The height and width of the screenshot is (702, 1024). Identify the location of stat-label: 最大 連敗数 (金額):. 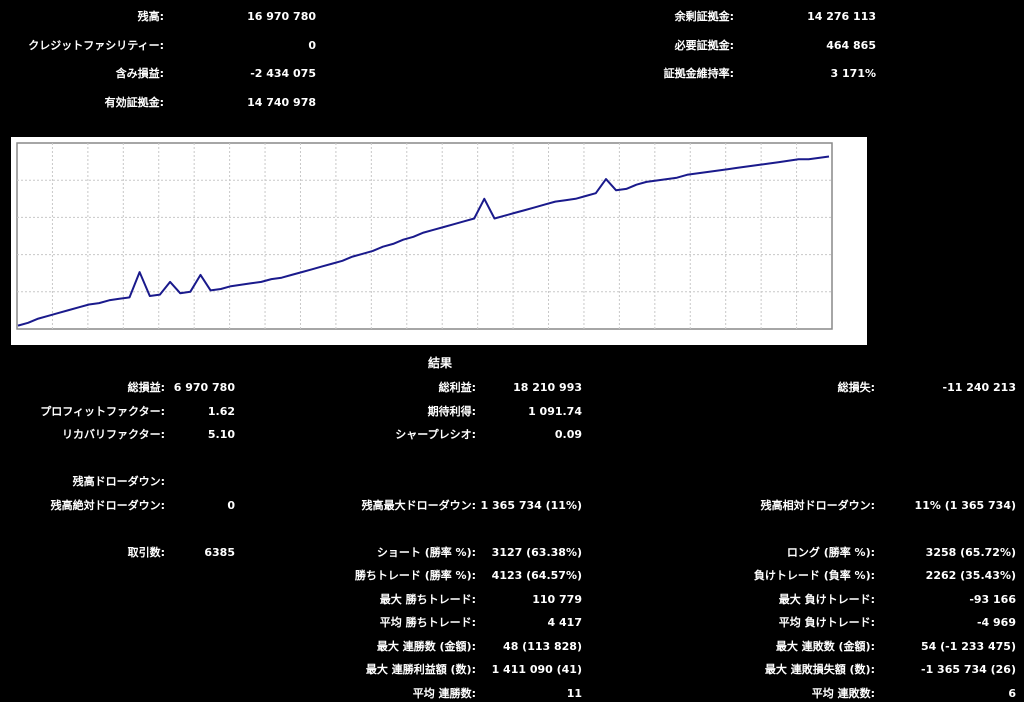
(825, 646).